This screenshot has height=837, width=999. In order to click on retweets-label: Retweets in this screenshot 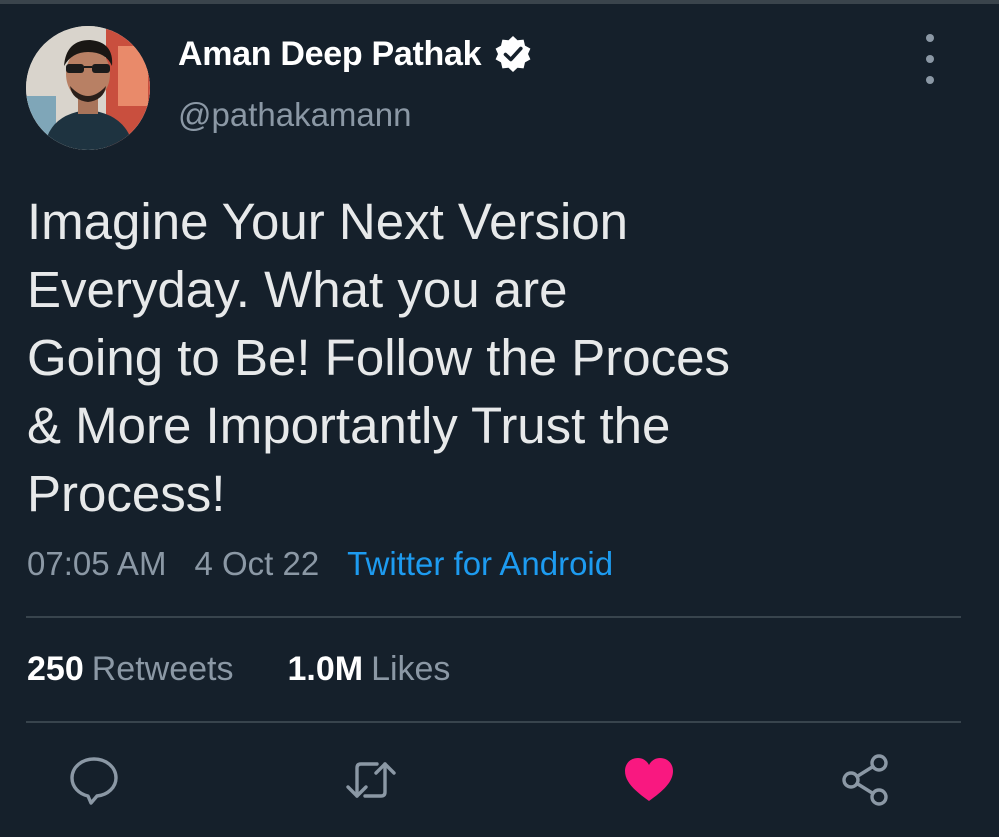, I will do `click(162, 669)`.